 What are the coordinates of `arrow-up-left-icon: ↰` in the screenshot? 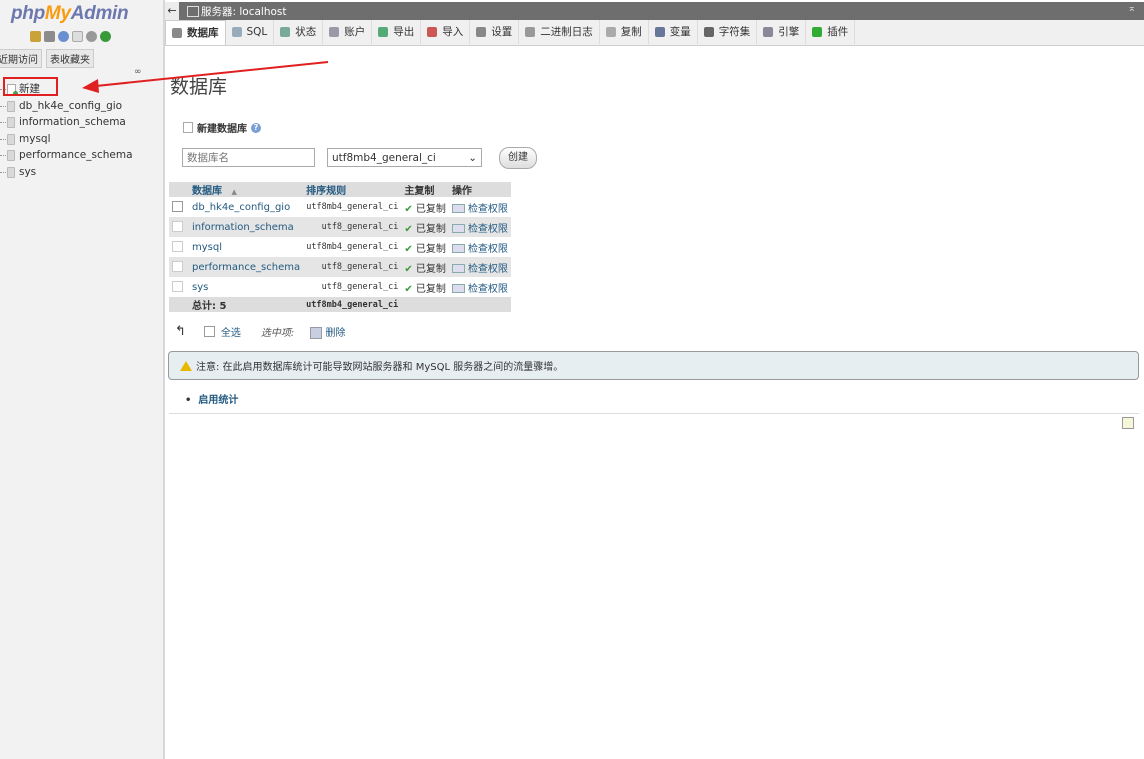 It's located at (180, 331).